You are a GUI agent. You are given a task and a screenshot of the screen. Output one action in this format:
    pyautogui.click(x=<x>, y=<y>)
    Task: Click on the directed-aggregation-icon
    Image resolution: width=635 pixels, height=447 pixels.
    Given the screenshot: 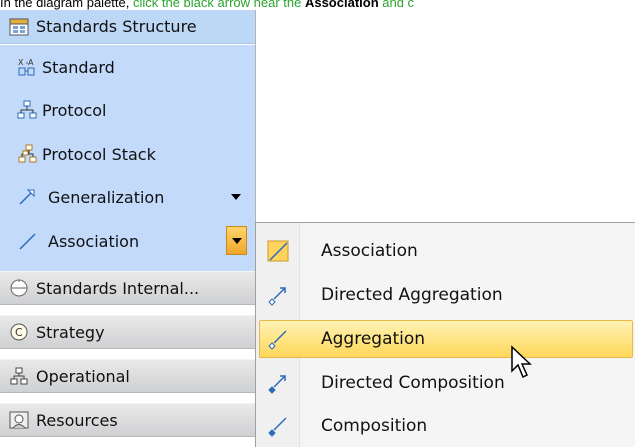 What is the action you would take?
    pyautogui.click(x=278, y=295)
    